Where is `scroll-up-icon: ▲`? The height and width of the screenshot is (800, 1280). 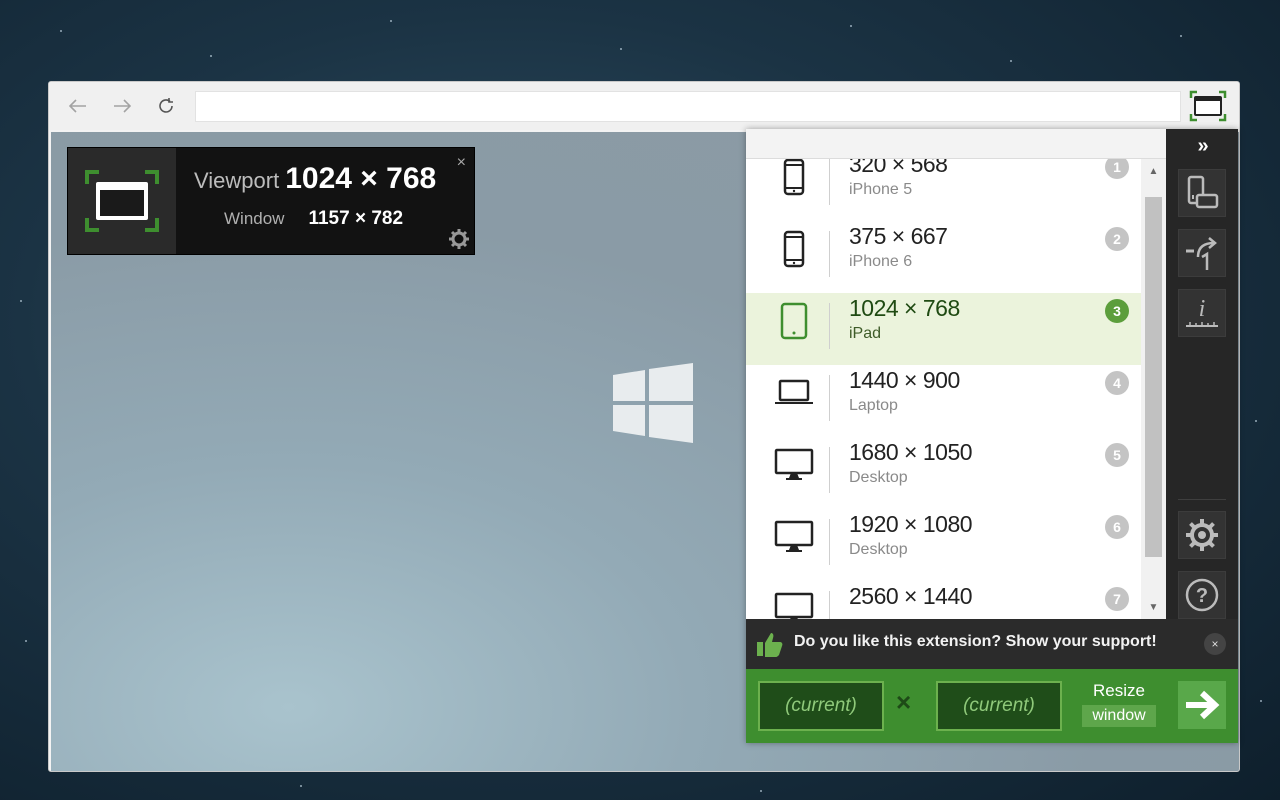 scroll-up-icon: ▲ is located at coordinates (1153, 171).